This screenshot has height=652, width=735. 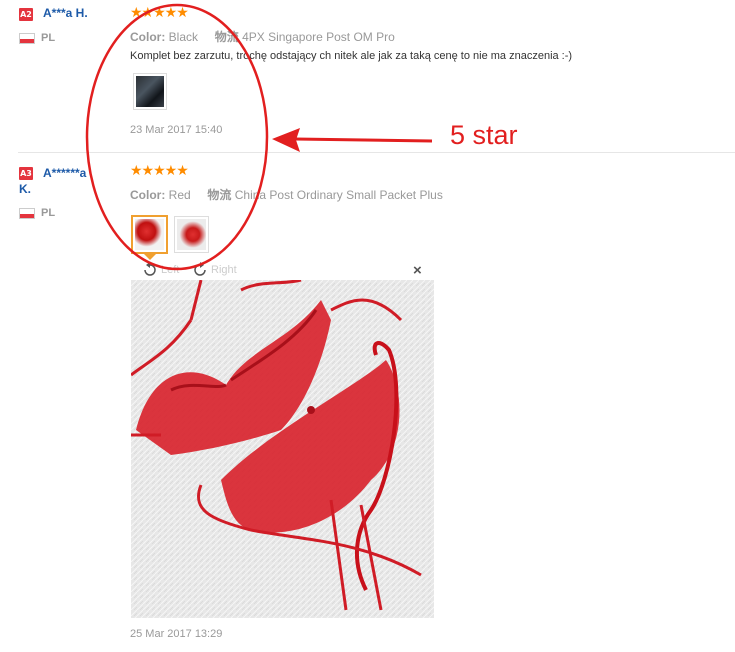 I want to click on annotation-arrow, so click(x=363, y=140).